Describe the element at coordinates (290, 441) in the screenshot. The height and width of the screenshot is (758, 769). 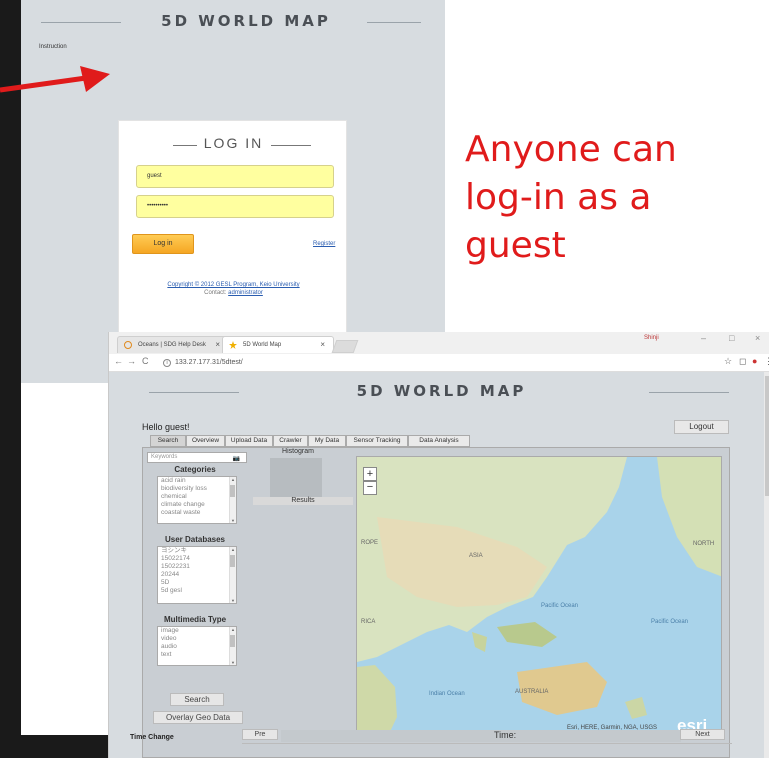
I see `tab-crawler: Crawler` at that location.